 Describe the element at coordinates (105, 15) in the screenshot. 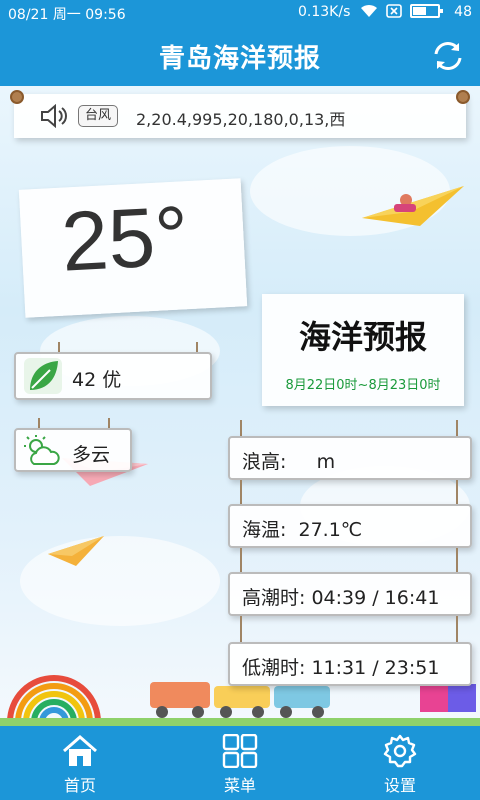

I see `status-time: 09:56` at that location.